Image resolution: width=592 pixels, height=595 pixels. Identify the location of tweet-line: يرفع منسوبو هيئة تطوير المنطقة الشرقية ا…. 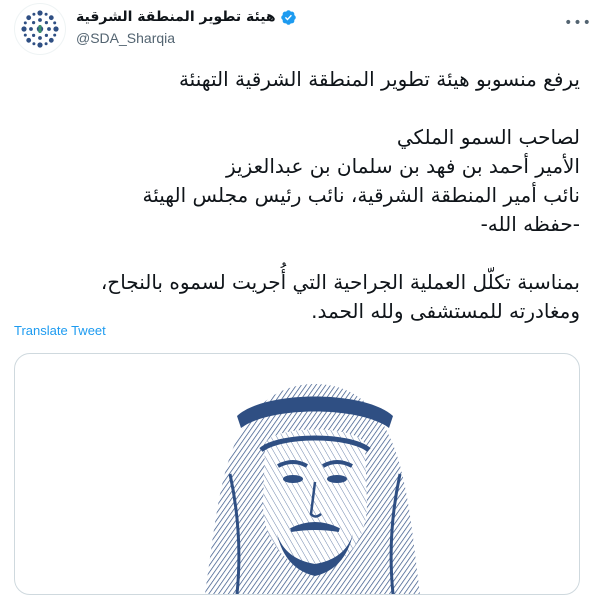
(379, 79).